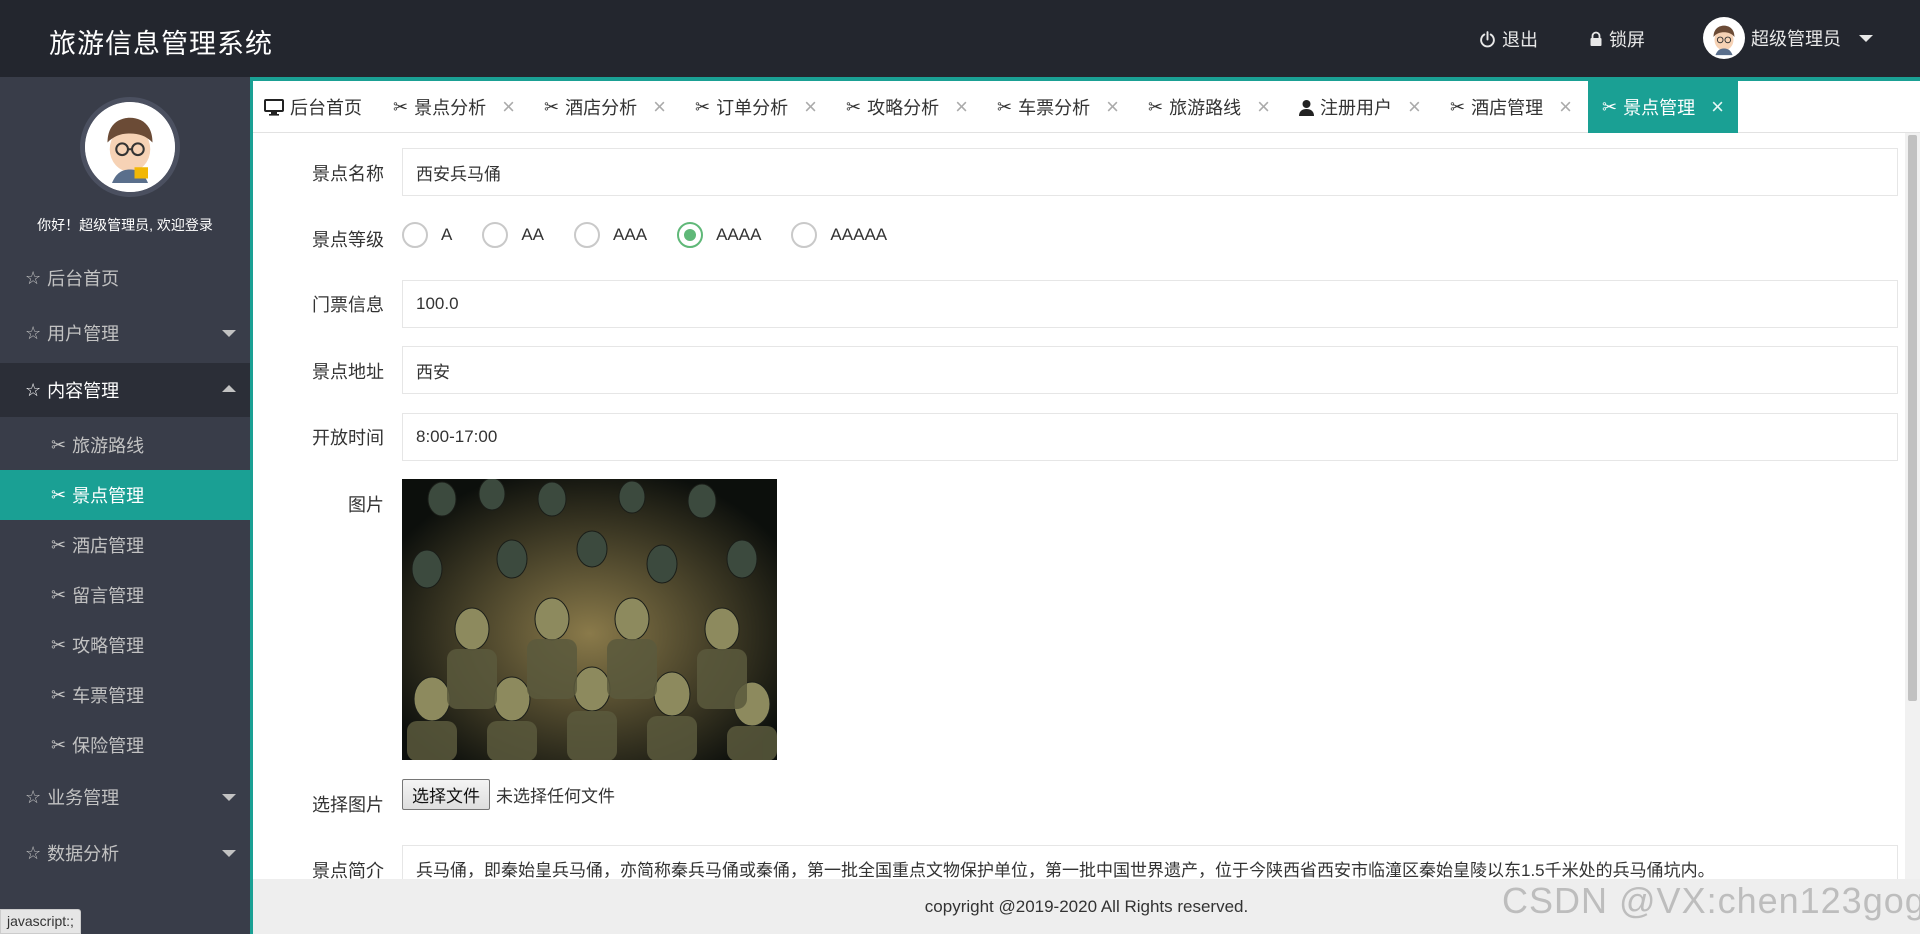  What do you see at coordinates (739, 234) in the screenshot?
I see `radio-label: AAAA` at bounding box center [739, 234].